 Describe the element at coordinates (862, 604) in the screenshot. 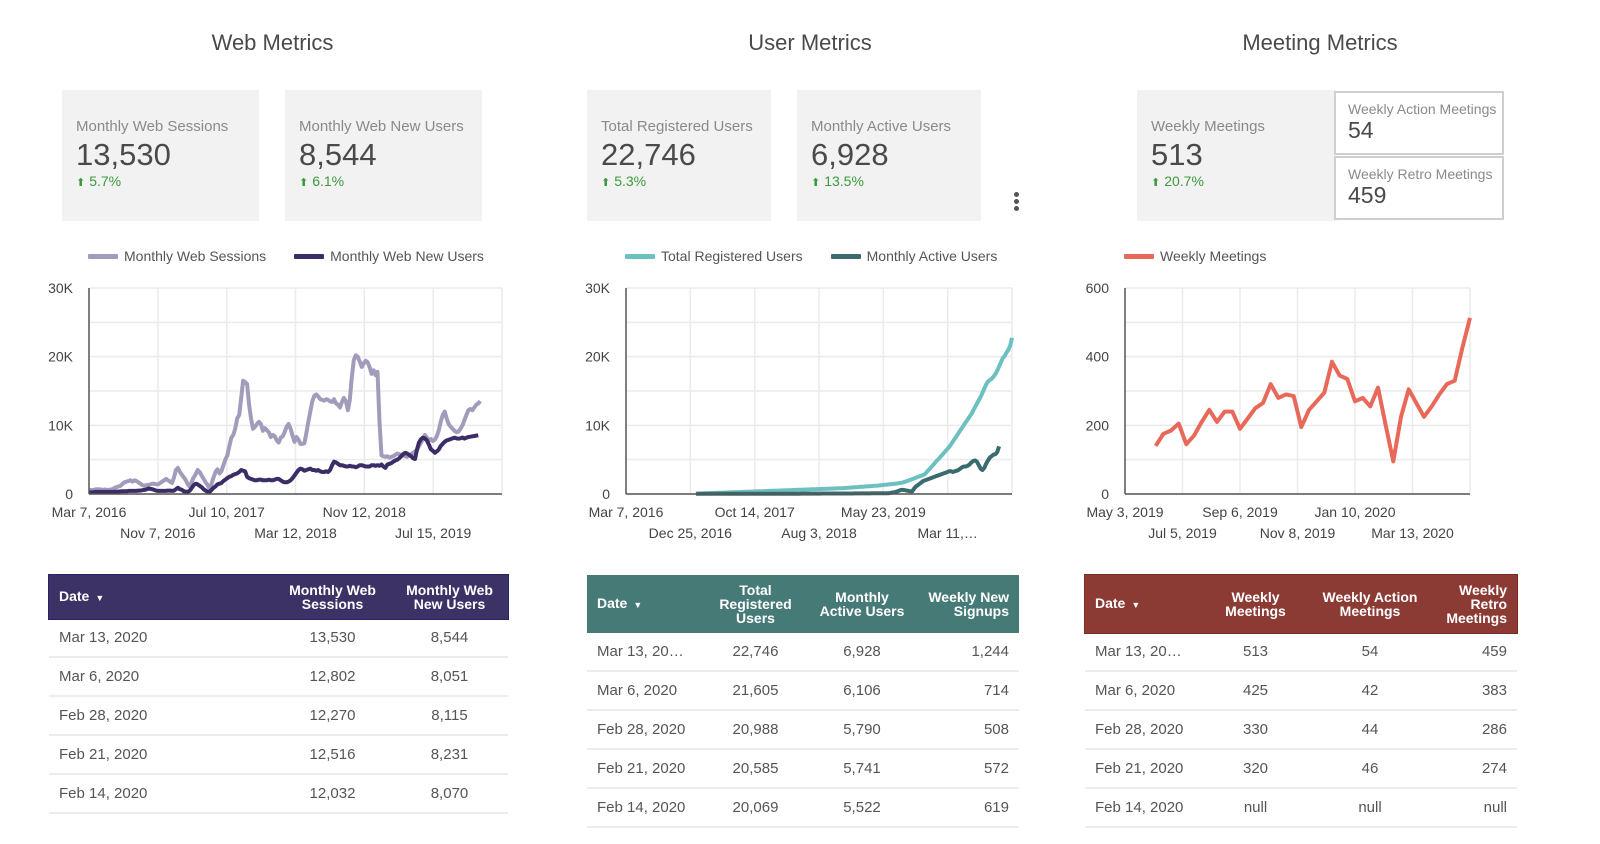

I see `column-header: Monthly Active Users` at that location.